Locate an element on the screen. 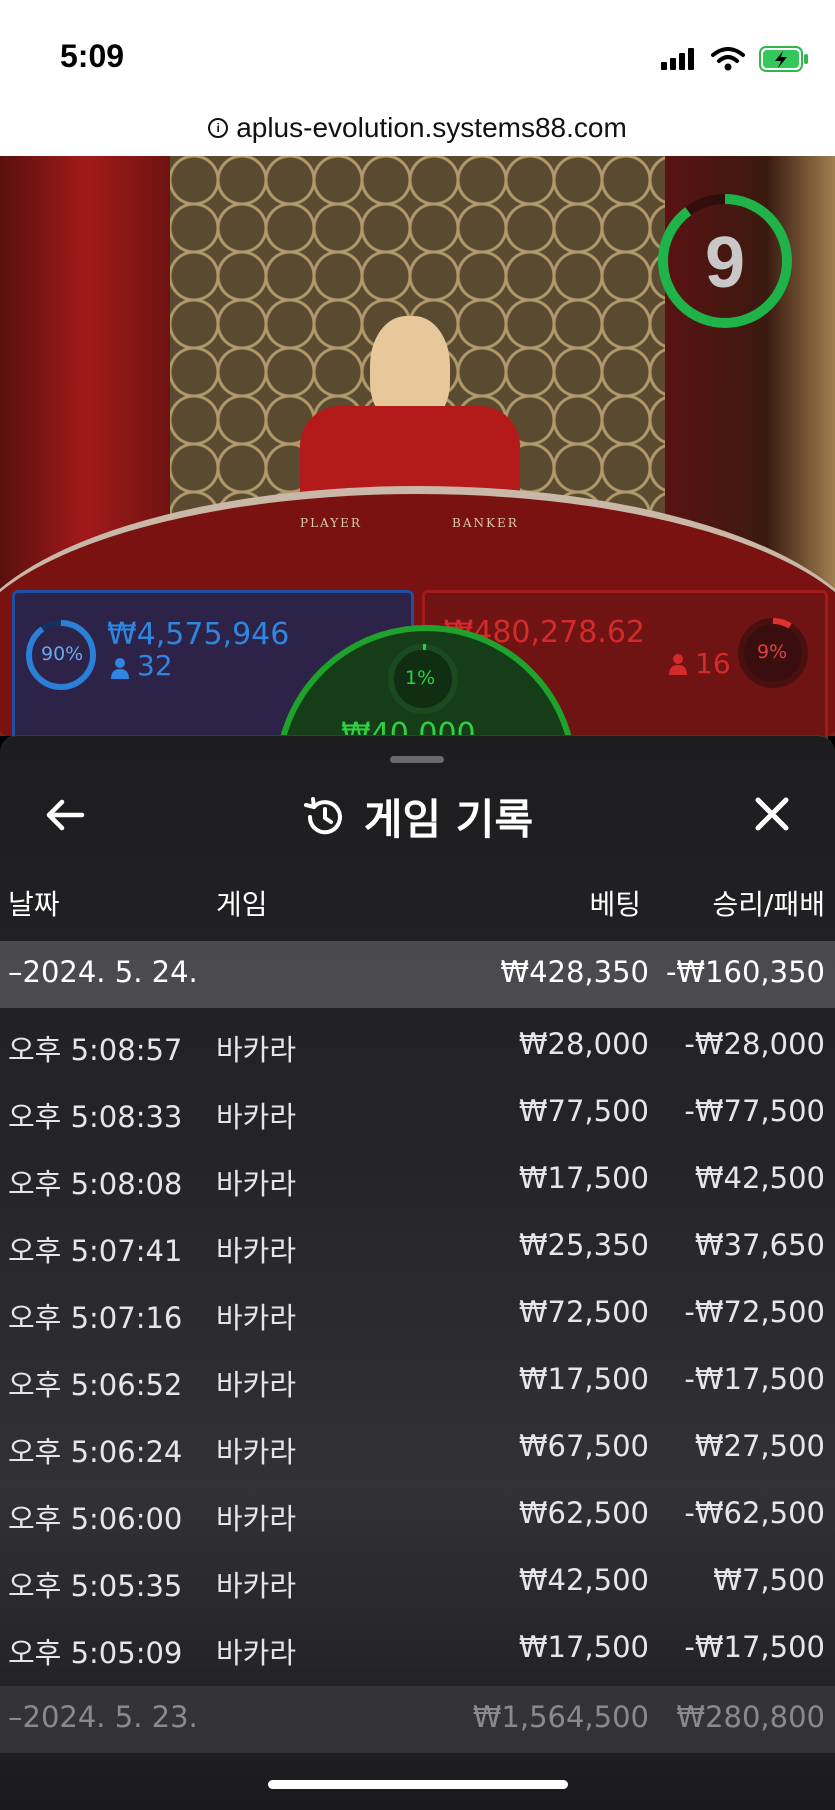 The image size is (835, 1810). history-row: 오후 5:05:35 바카라 ₩42,500 ₩7,500 is located at coordinates (417, 1582).